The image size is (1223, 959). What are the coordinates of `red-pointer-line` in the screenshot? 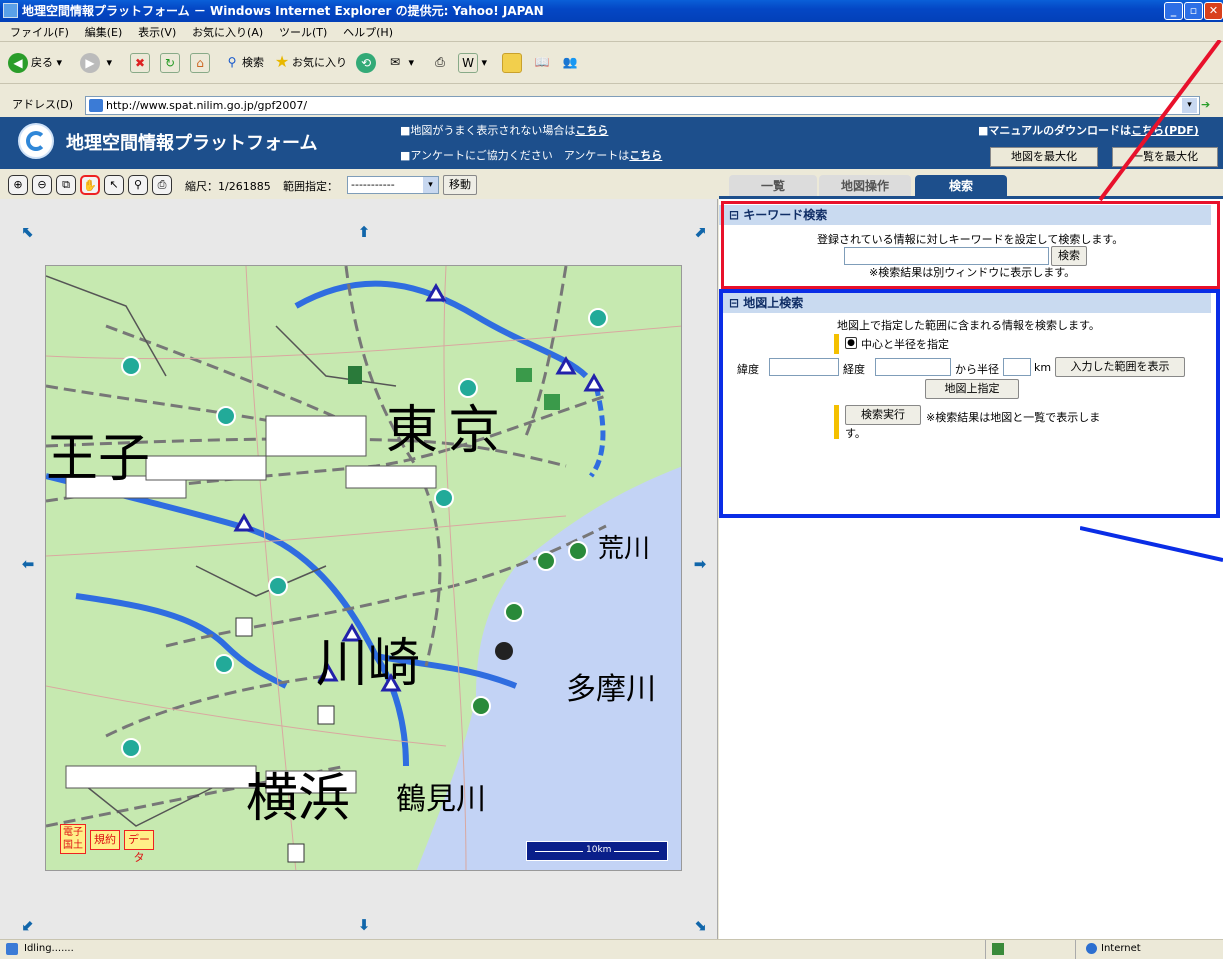 It's located at (1160, 121).